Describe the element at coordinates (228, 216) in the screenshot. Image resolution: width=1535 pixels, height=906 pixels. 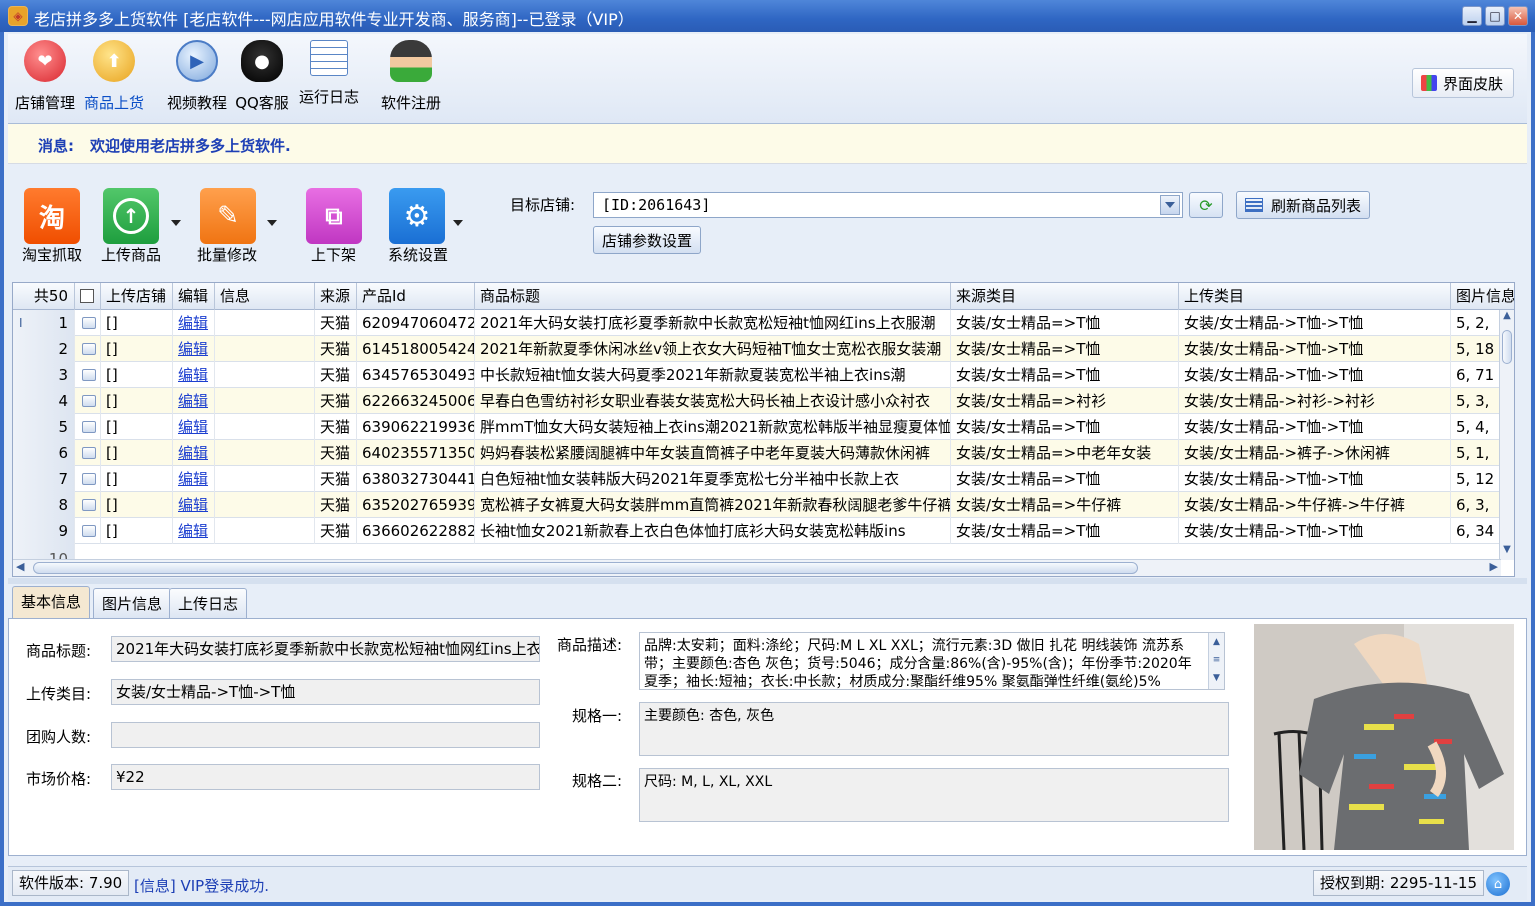
I see `batch-edit-button: ✎` at that location.